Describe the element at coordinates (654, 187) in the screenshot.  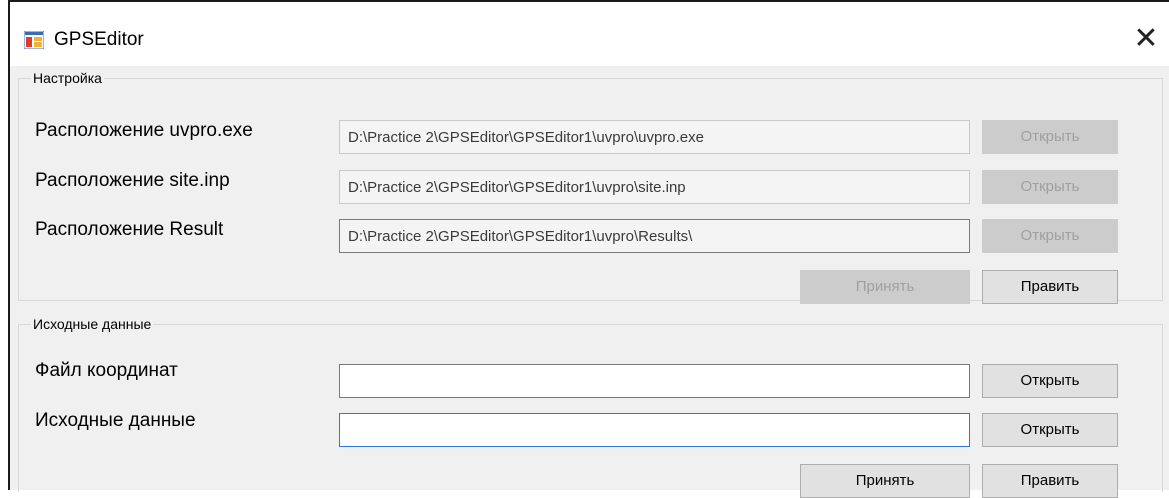
I see `site-path-input` at that location.